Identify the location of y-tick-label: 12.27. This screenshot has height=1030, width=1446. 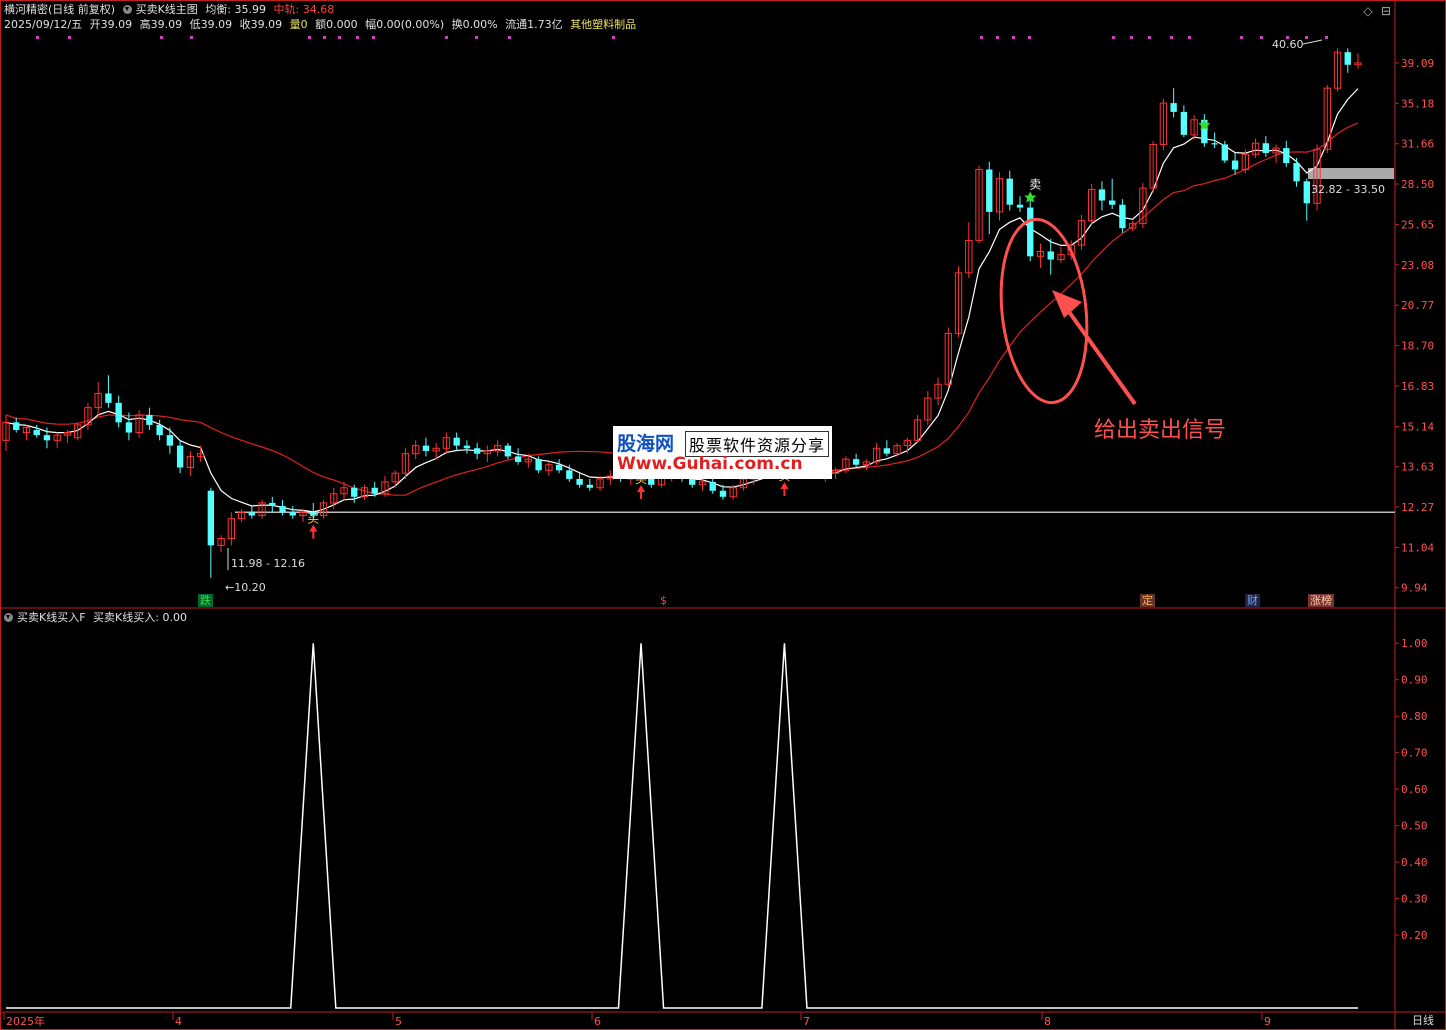
(1417, 507).